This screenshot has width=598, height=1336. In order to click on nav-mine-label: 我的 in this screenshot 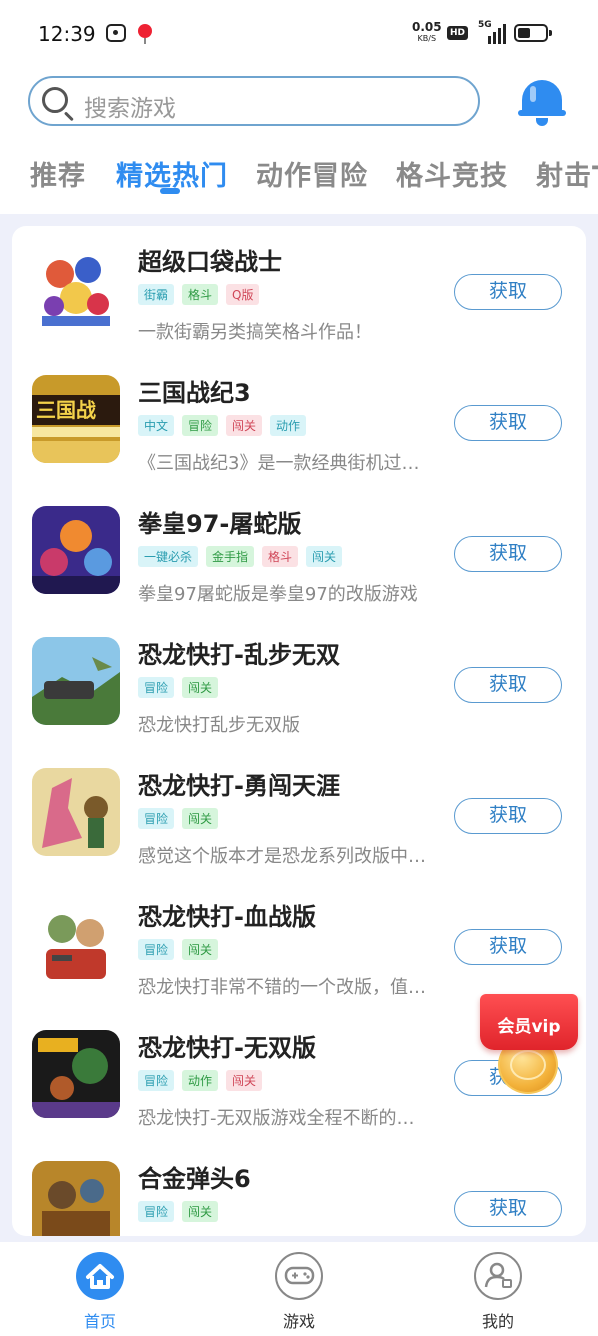, I will do `click(497, 1321)`.